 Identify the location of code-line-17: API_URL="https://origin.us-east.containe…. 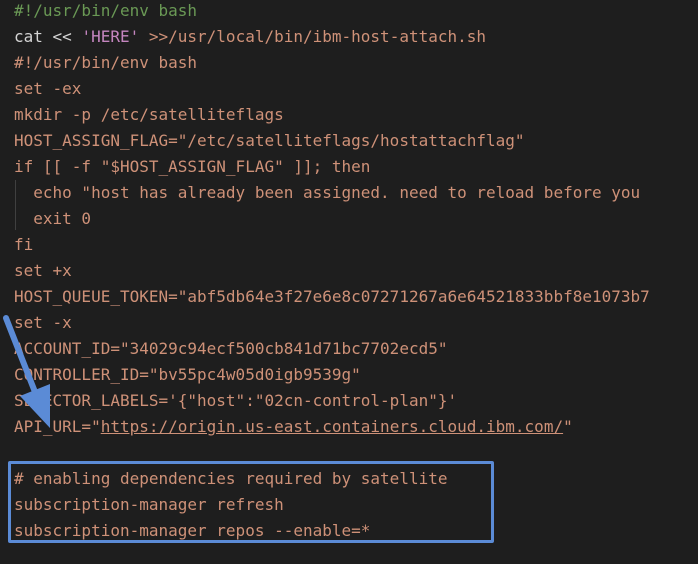
(293, 427).